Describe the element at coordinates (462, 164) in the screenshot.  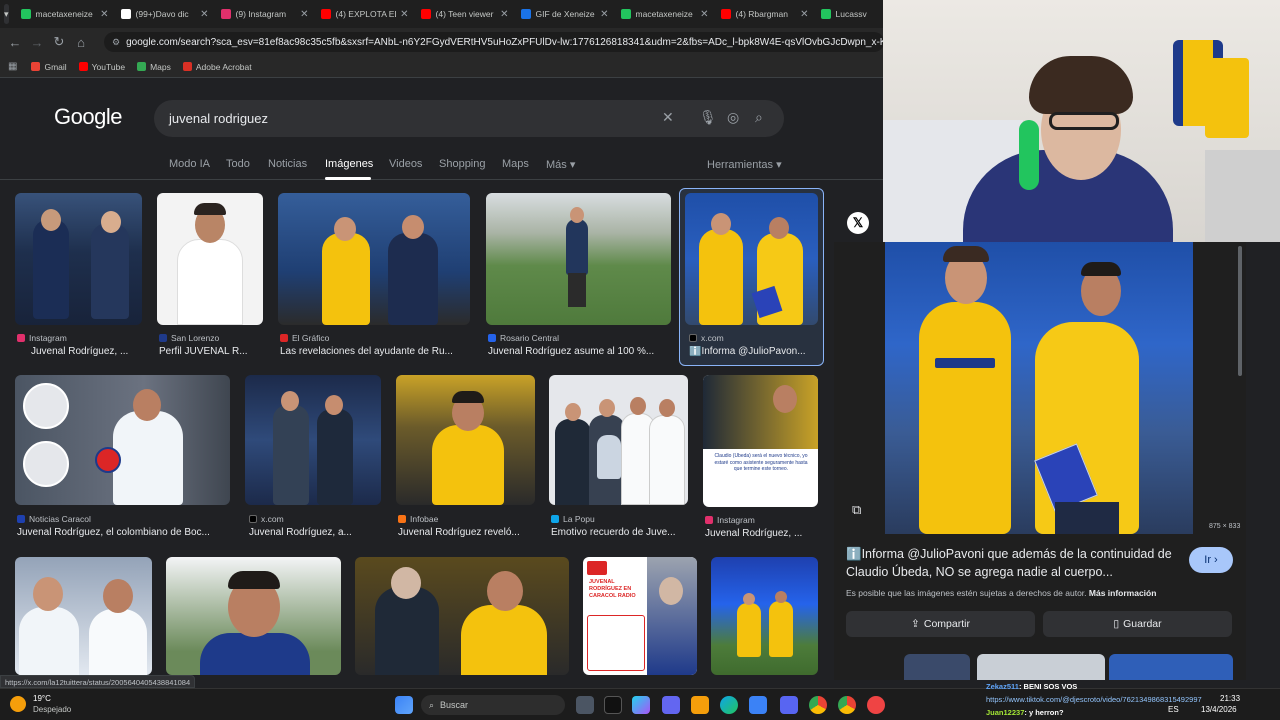
I see `tab-shopping: Shopping` at that location.